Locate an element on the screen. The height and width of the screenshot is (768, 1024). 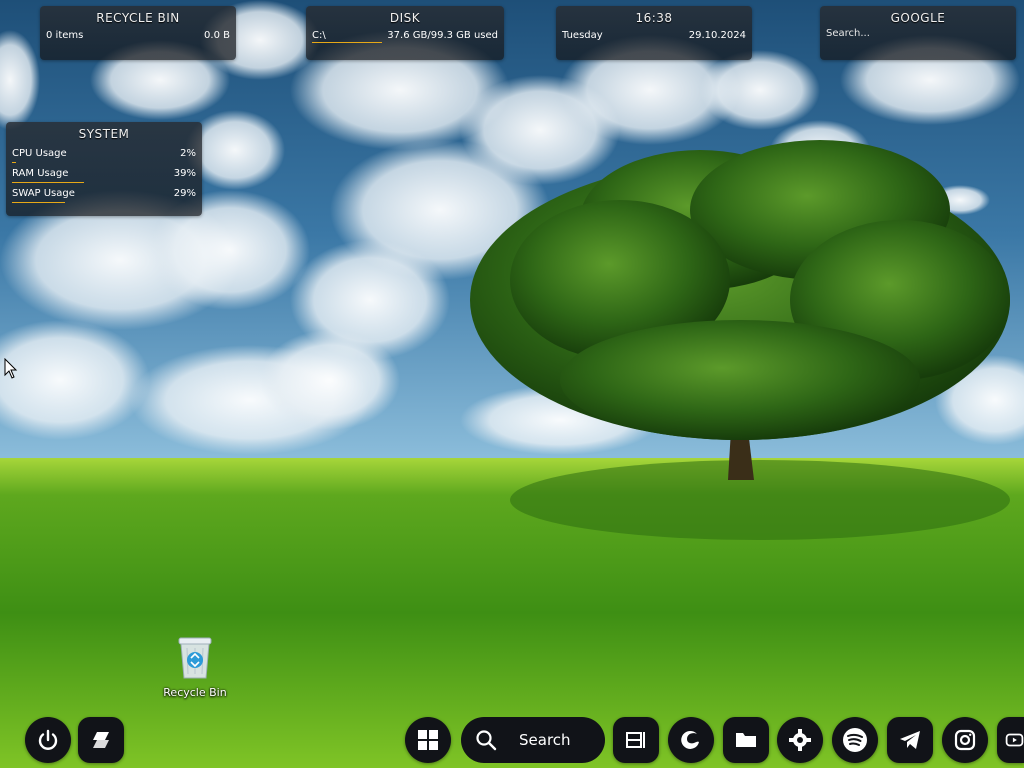
app-launcher-icon is located at coordinates (101, 740).